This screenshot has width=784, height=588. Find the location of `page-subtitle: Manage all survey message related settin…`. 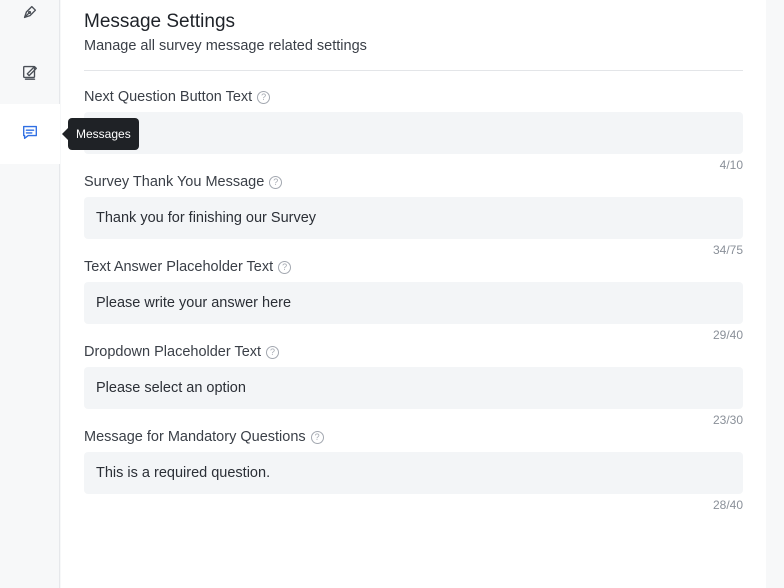

page-subtitle: Manage all survey message related settin… is located at coordinates (225, 46).